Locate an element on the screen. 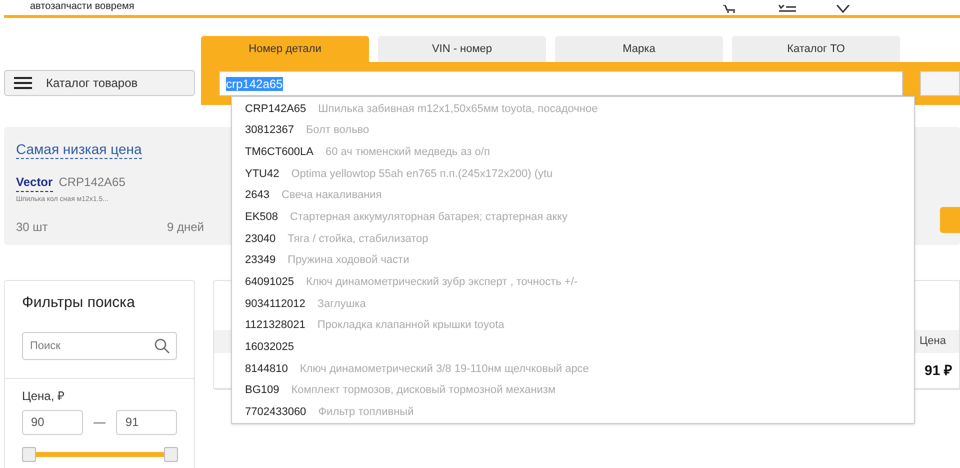 The width and height of the screenshot is (960, 468). suggestion-item: 23040 Тяга / стойка, стабилизатор is located at coordinates (573, 239).